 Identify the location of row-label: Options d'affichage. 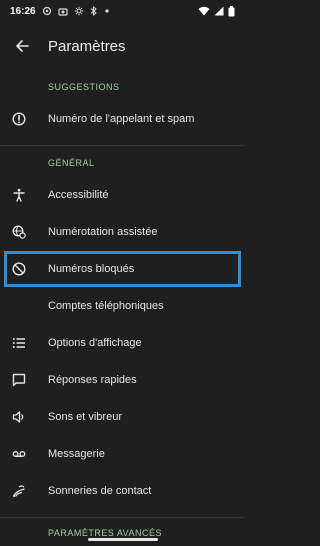
(95, 342).